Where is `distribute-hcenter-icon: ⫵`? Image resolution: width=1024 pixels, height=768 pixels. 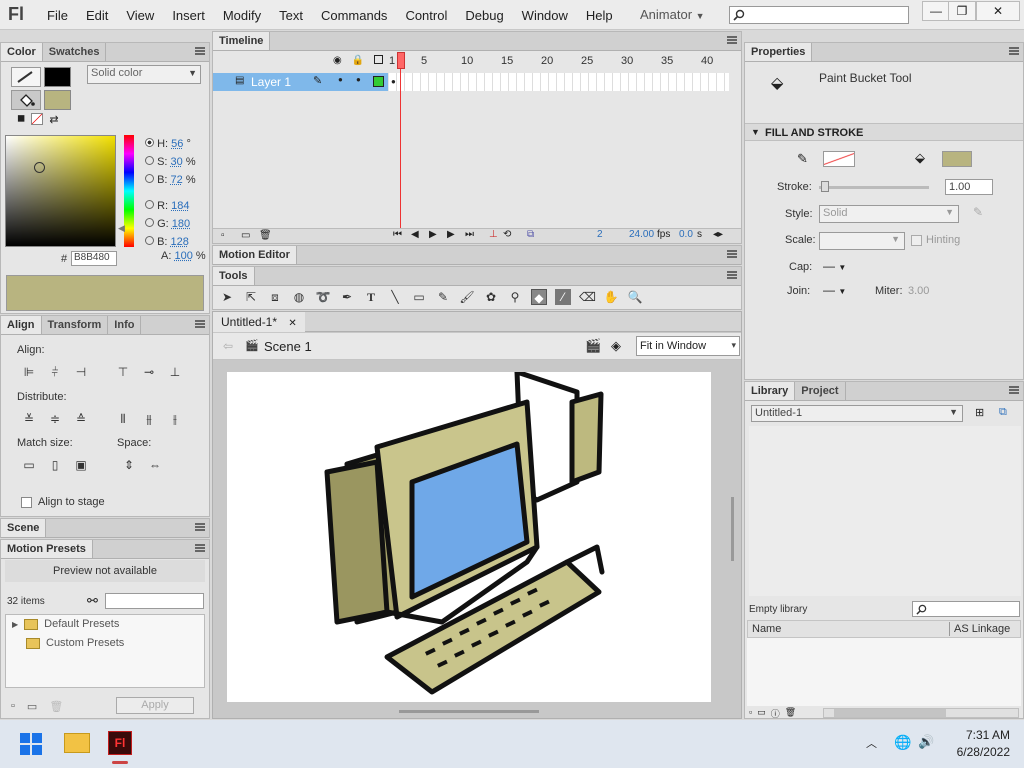
distribute-hcenter-icon: ⫵ is located at coordinates (149, 419).